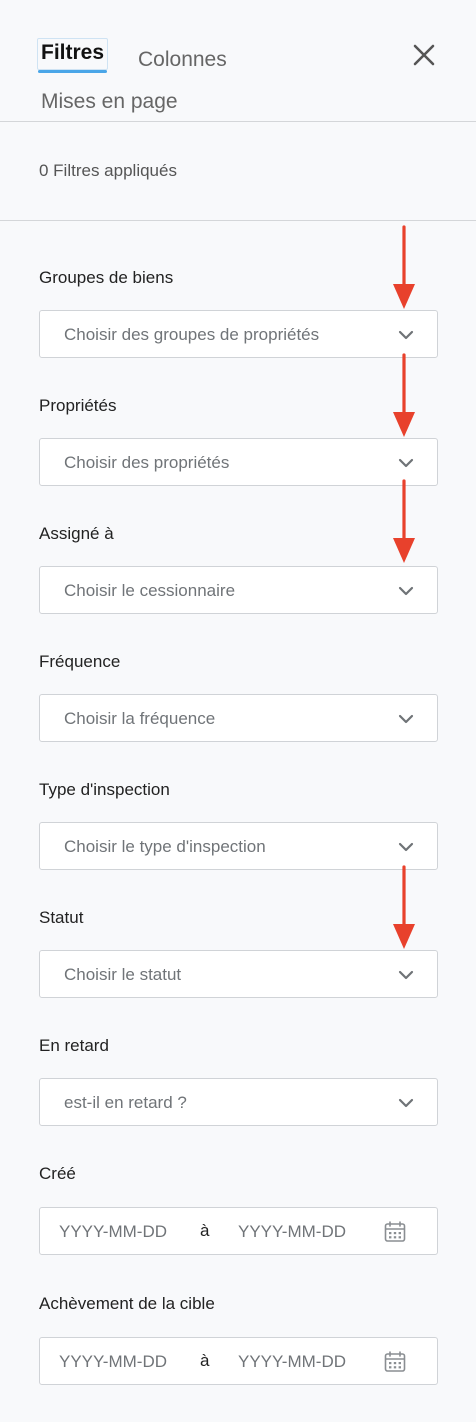 The height and width of the screenshot is (1422, 476). I want to click on groupes-select: Choisir des groupes de propriétés, so click(238, 334).